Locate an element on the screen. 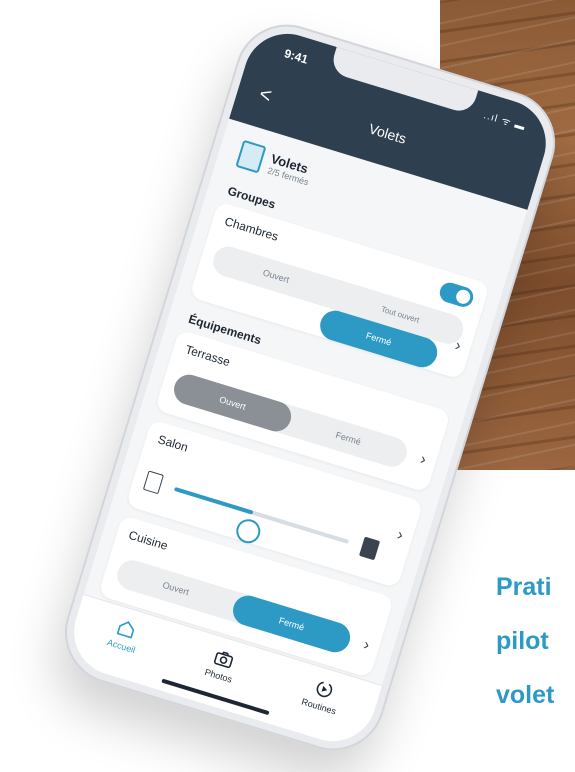 Image resolution: width=575 pixels, height=772 pixels. closed-option: Fermé is located at coordinates (348, 438).